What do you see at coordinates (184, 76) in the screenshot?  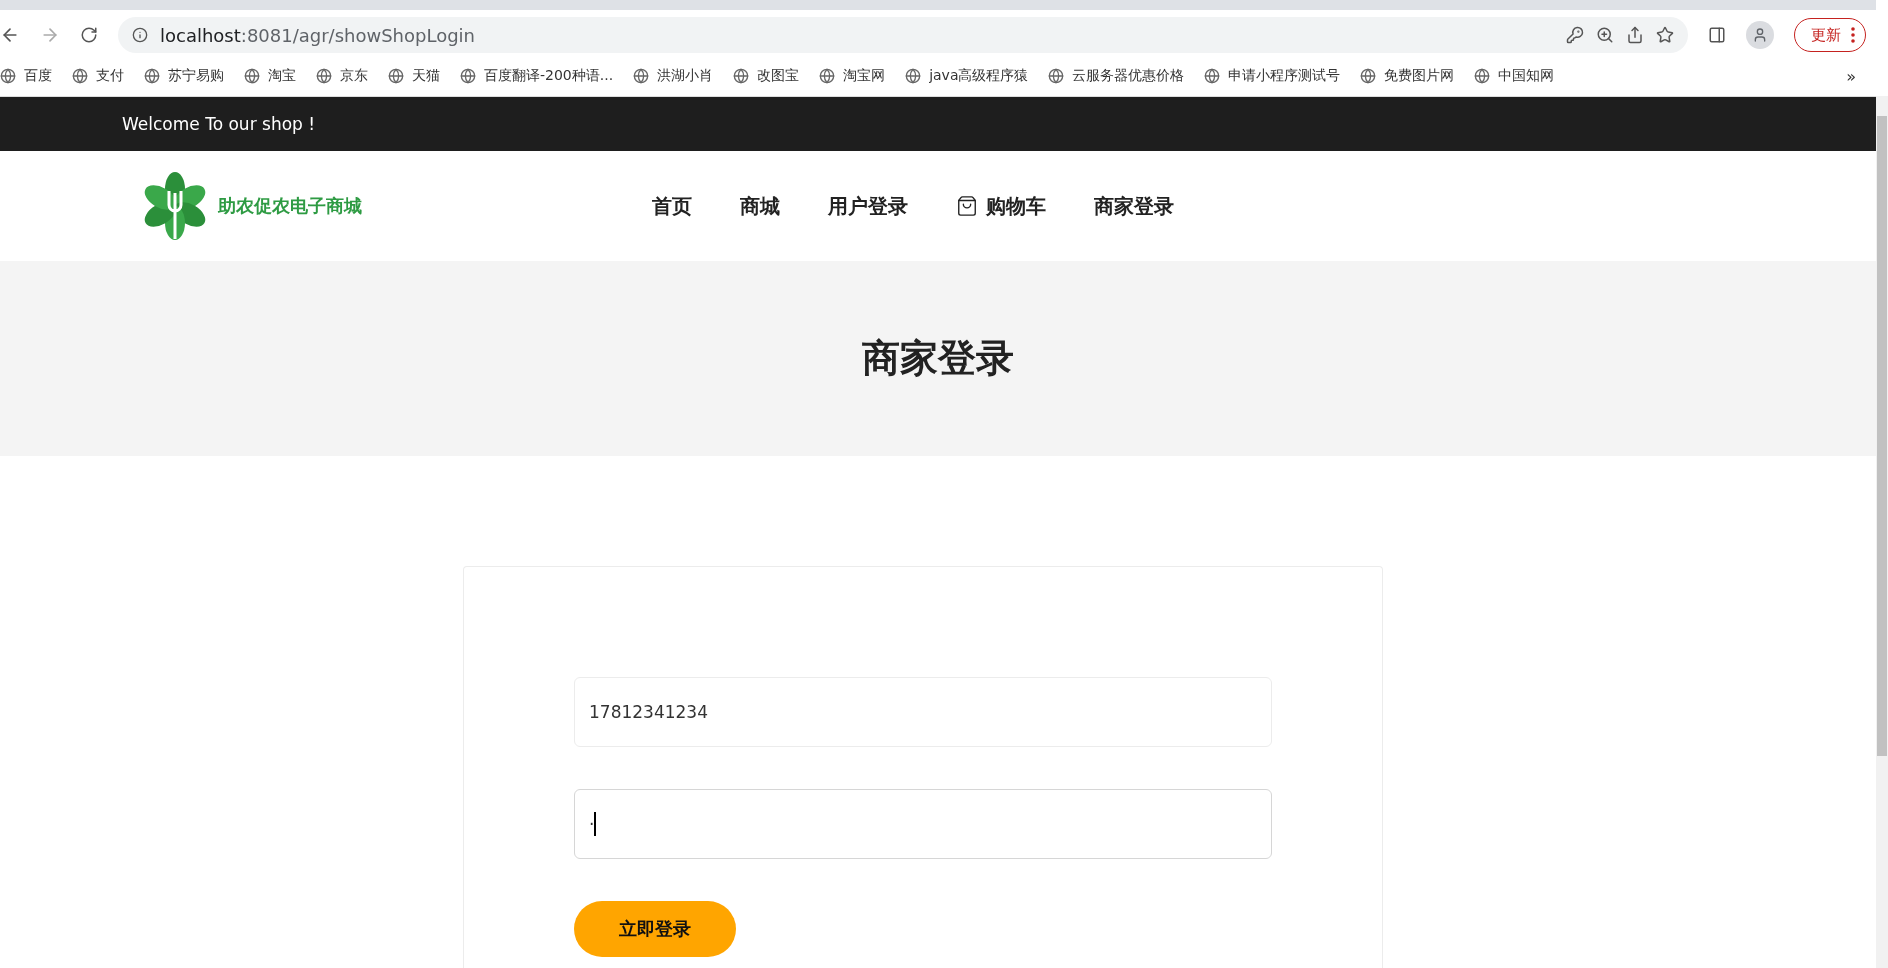 I see `bookmark-link: 苏宁易购` at bounding box center [184, 76].